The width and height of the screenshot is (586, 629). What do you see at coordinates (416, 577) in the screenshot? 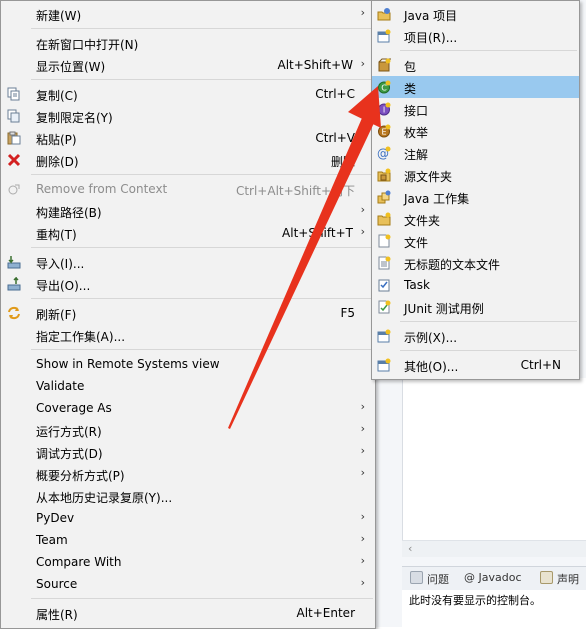
I see `problems-icon` at bounding box center [416, 577].